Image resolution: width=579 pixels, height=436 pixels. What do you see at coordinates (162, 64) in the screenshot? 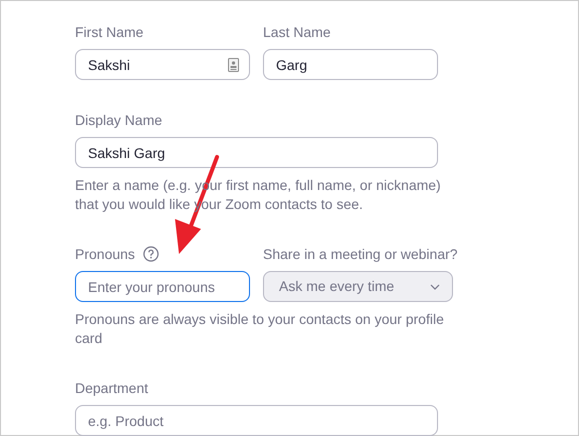
I see `input-field: Sakshi` at bounding box center [162, 64].